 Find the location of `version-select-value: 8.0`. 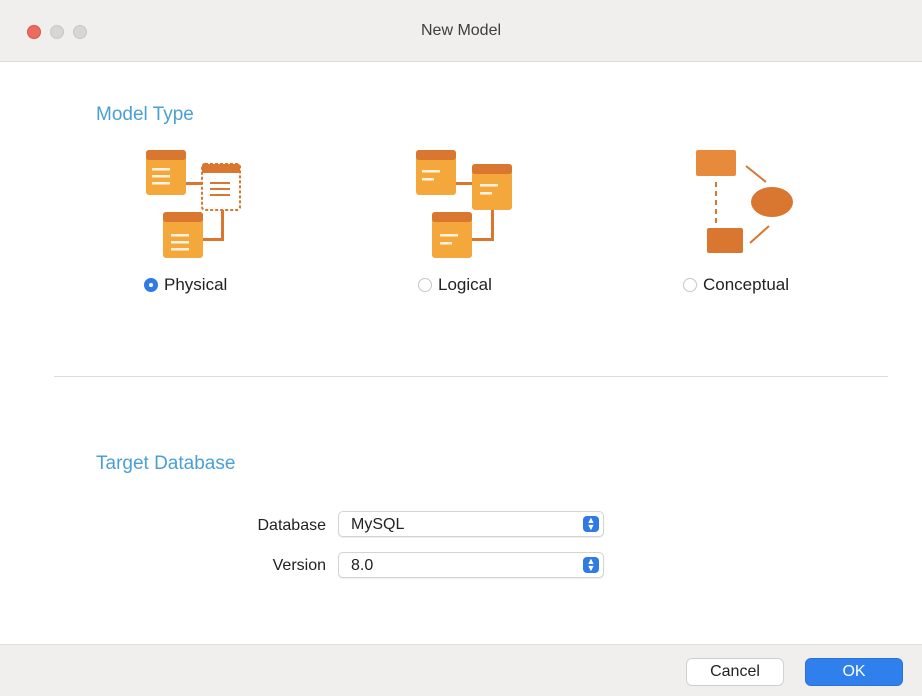

version-select-value: 8.0 is located at coordinates (362, 565).